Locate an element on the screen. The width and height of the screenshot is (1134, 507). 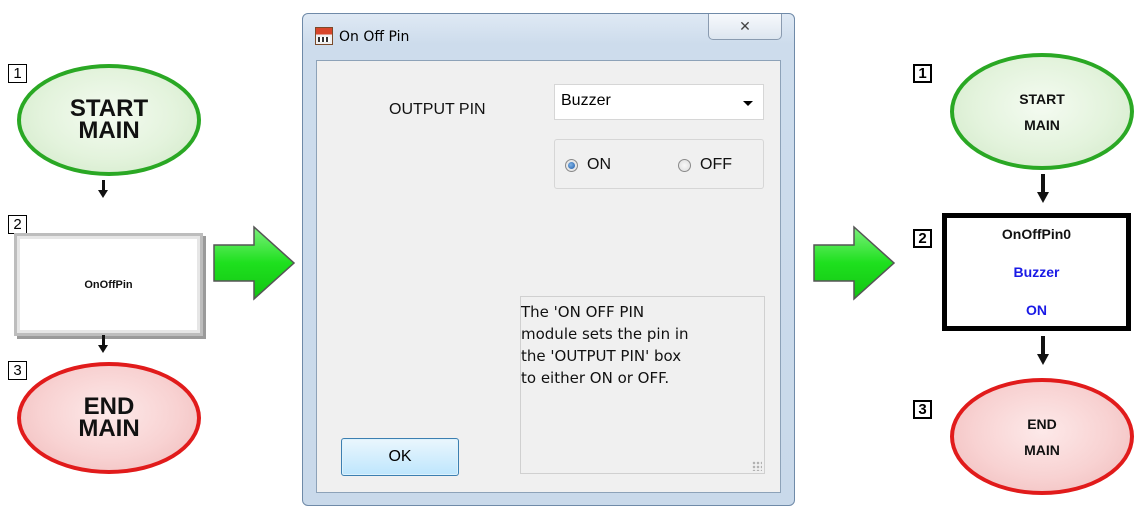
dialog-titlebar: On Off Pin ✕ is located at coordinates (548, 37).